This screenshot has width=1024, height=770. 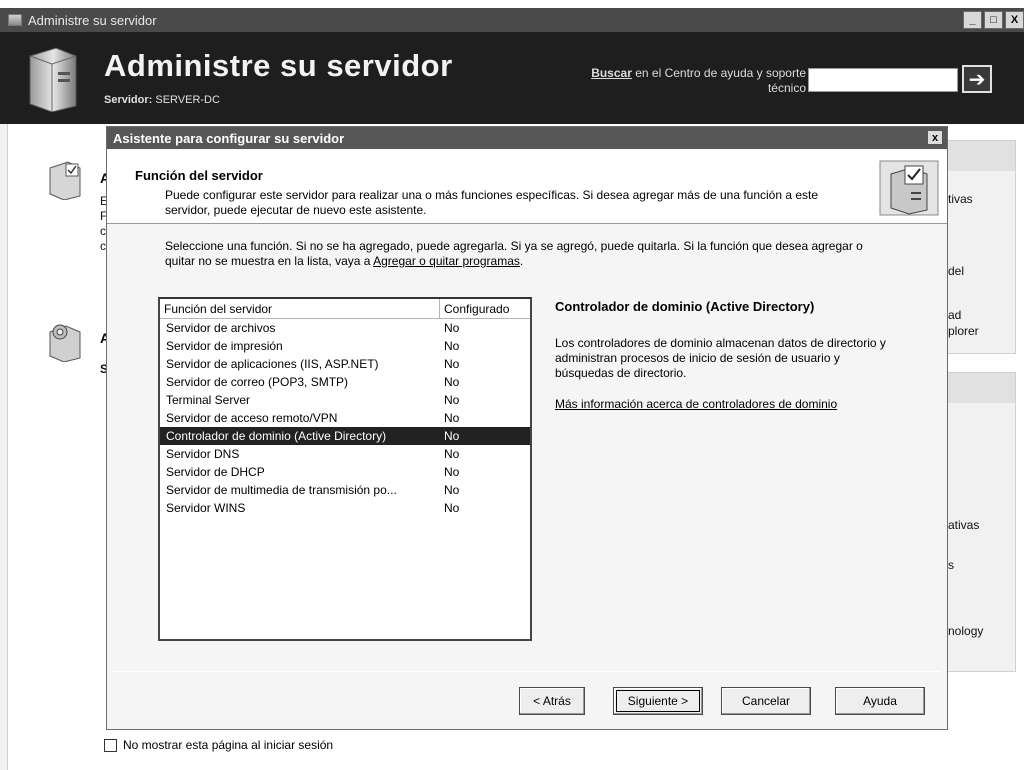 What do you see at coordinates (228, 745) in the screenshot?
I see `dont-show-label: No mostrar esta página al iniciar sesión` at bounding box center [228, 745].